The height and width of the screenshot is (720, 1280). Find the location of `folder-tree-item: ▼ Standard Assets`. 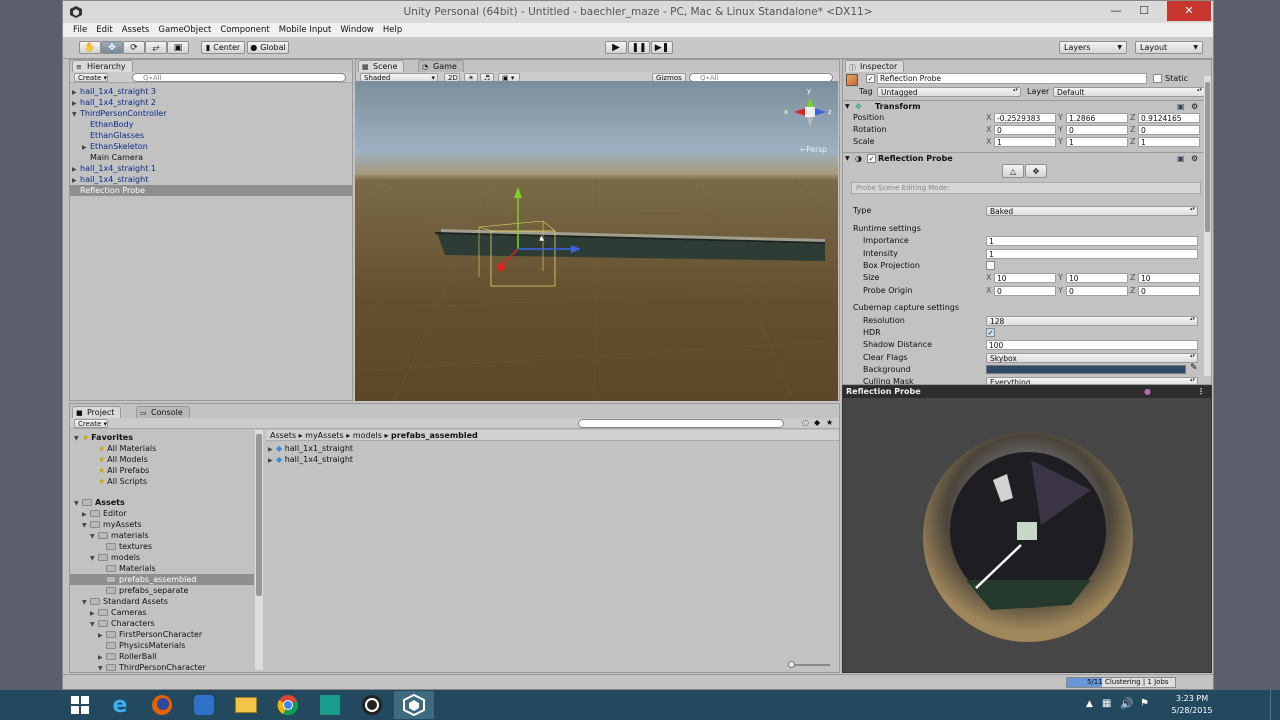

folder-tree-item: ▼ Standard Assets is located at coordinates (162, 601).